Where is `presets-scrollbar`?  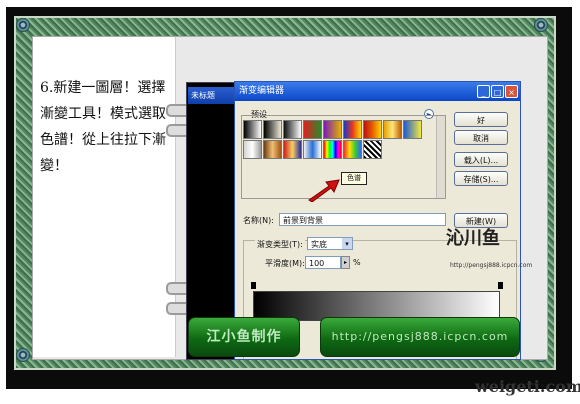 presets-scrollbar is located at coordinates (440, 157).